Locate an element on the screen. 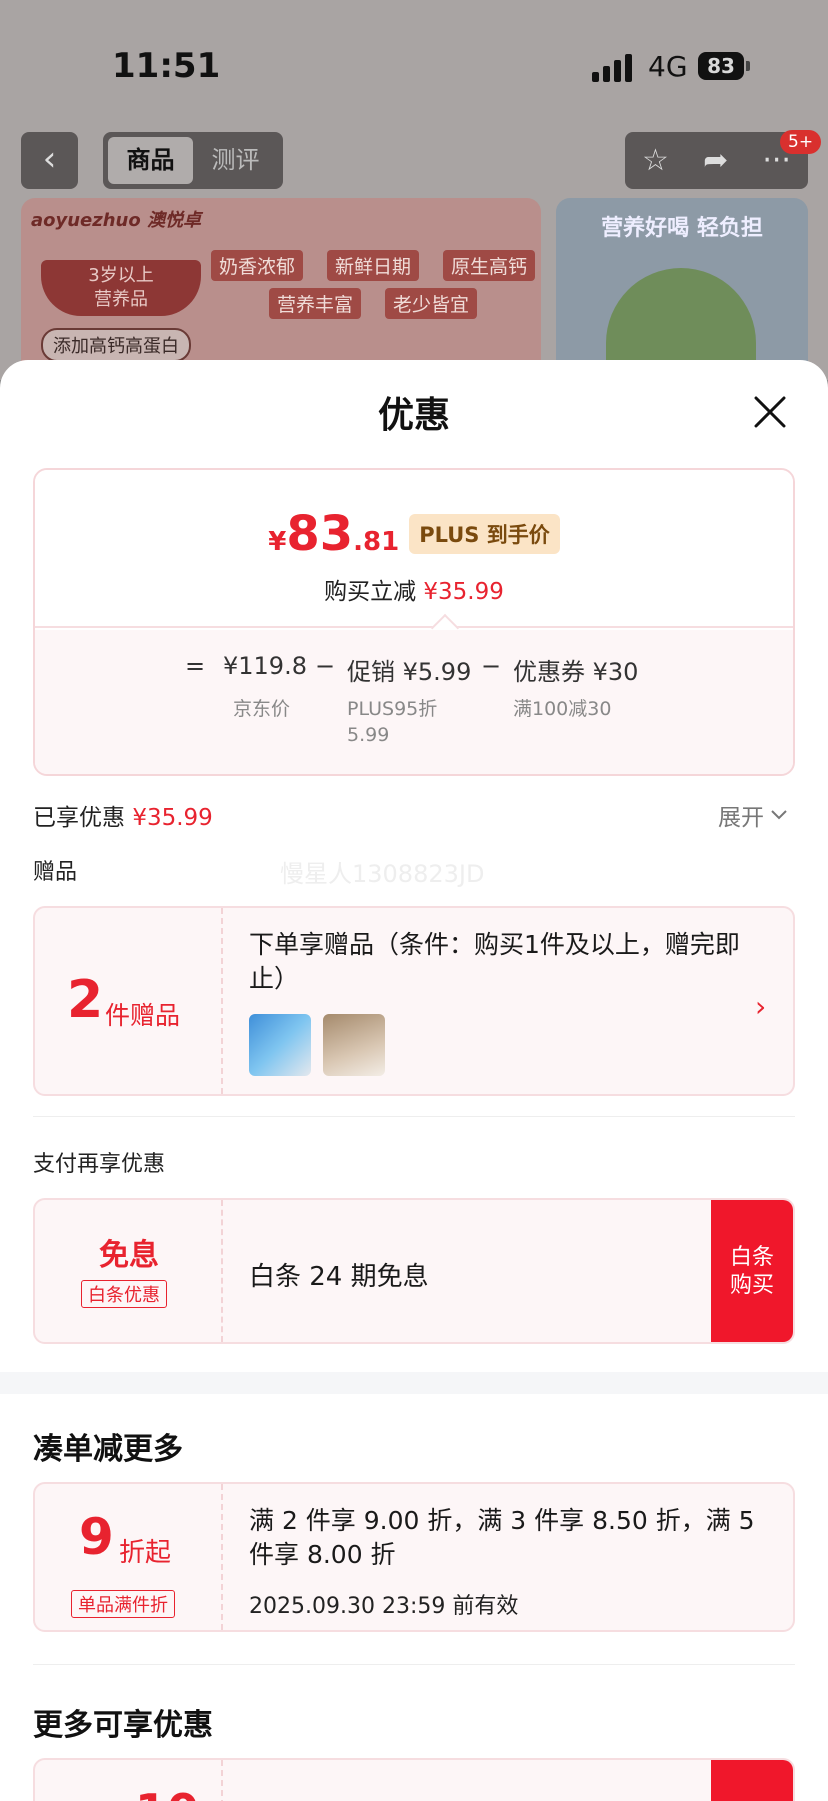 This screenshot has height=1801, width=828. price-currency: ¥ is located at coordinates (277, 542).